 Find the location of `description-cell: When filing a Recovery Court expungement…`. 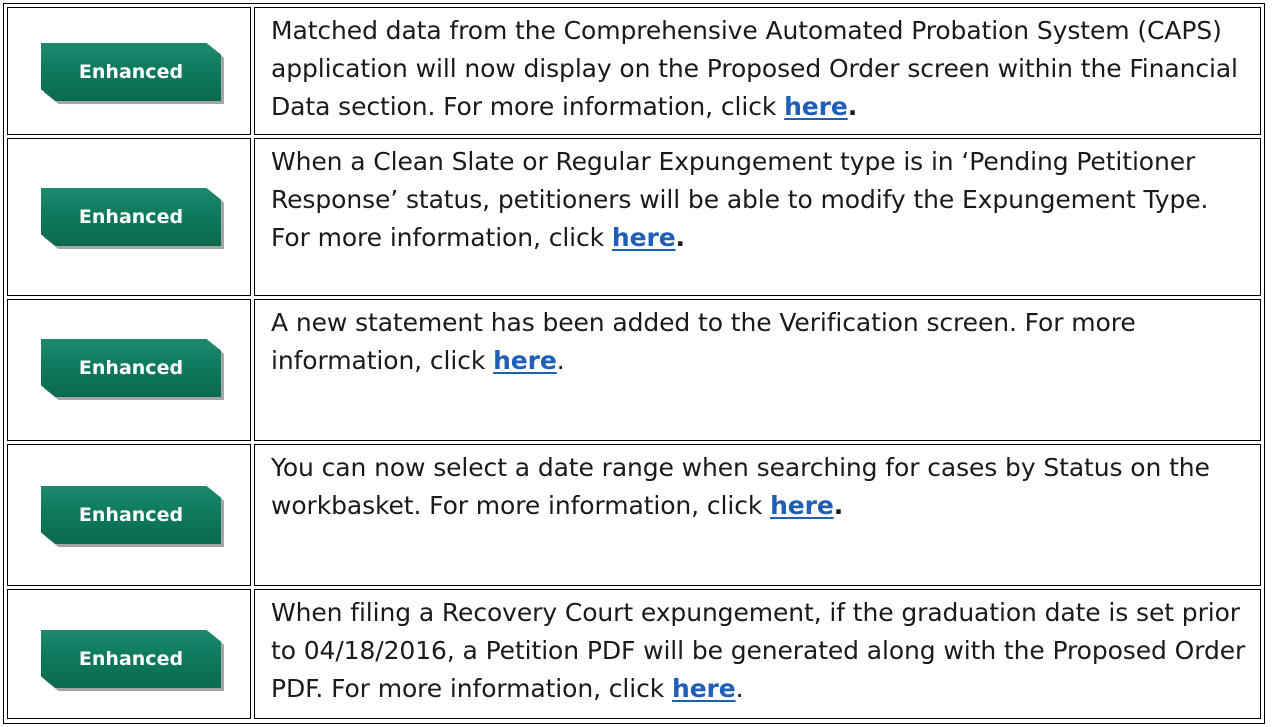

description-cell: When filing a Recovery Court expungement… is located at coordinates (757, 654).